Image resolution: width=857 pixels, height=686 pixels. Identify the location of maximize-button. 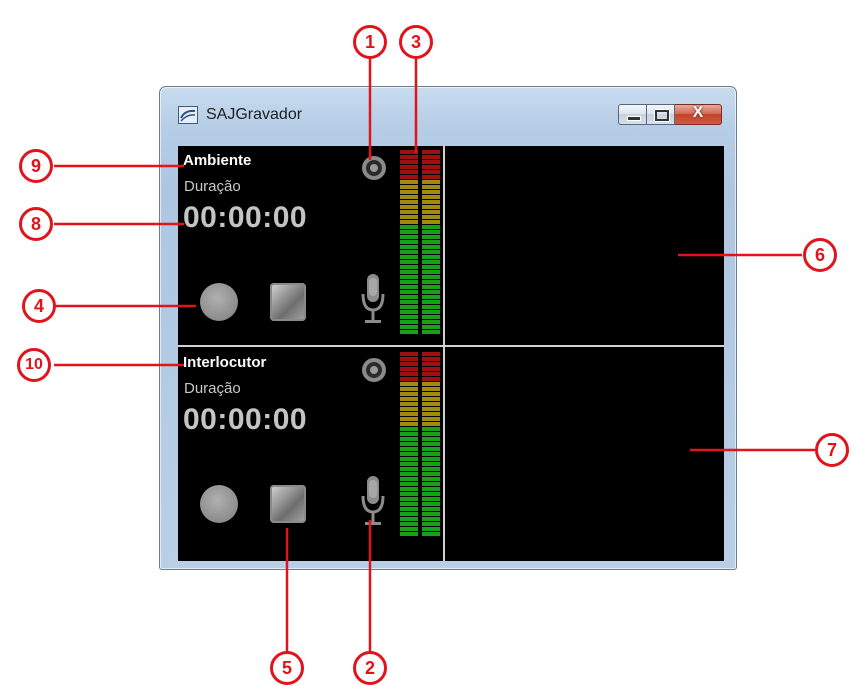
(661, 114).